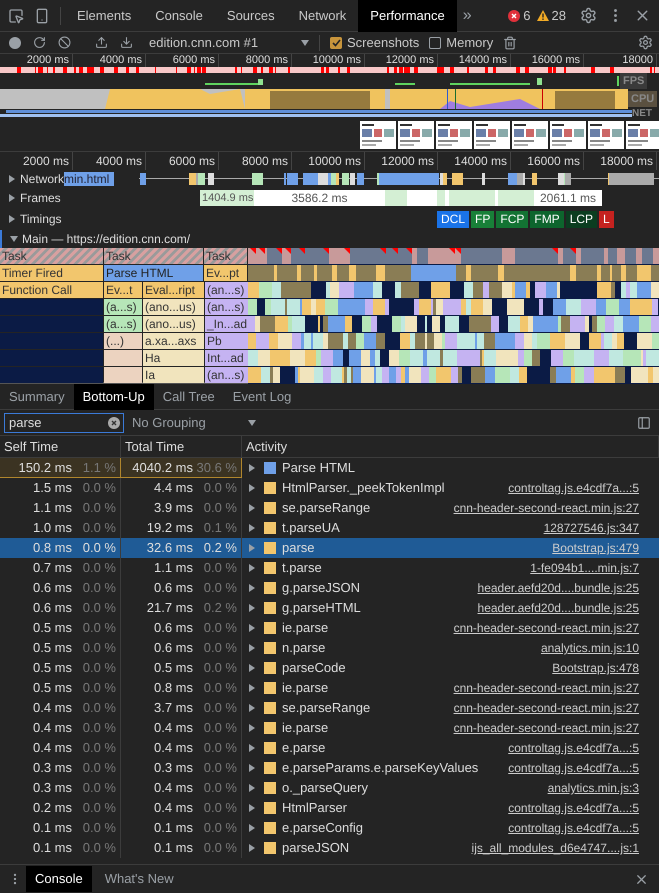  Describe the element at coordinates (262, 397) in the screenshot. I see `detail-tab: Event Log` at that location.